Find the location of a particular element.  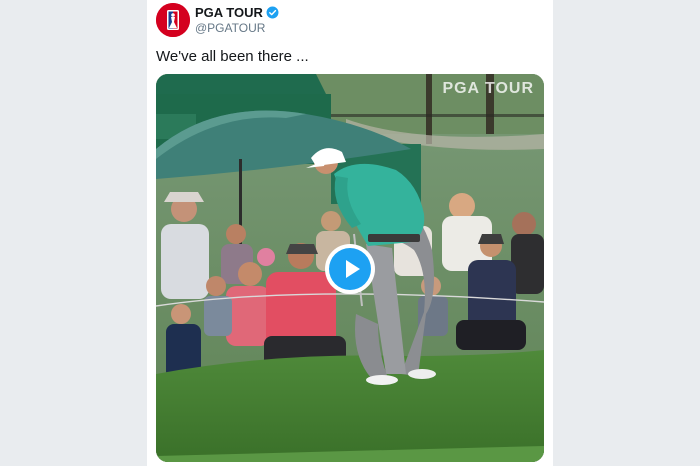

video-watermark: PGA TOUR is located at coordinates (488, 88).